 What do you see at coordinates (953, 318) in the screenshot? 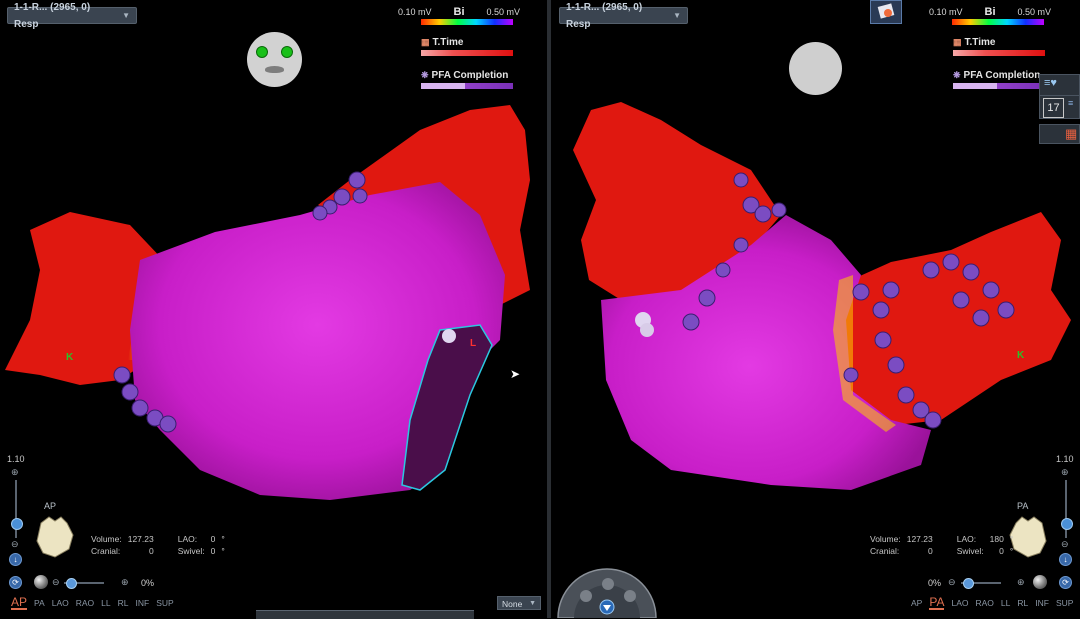
I see `red-region-right` at bounding box center [953, 318].